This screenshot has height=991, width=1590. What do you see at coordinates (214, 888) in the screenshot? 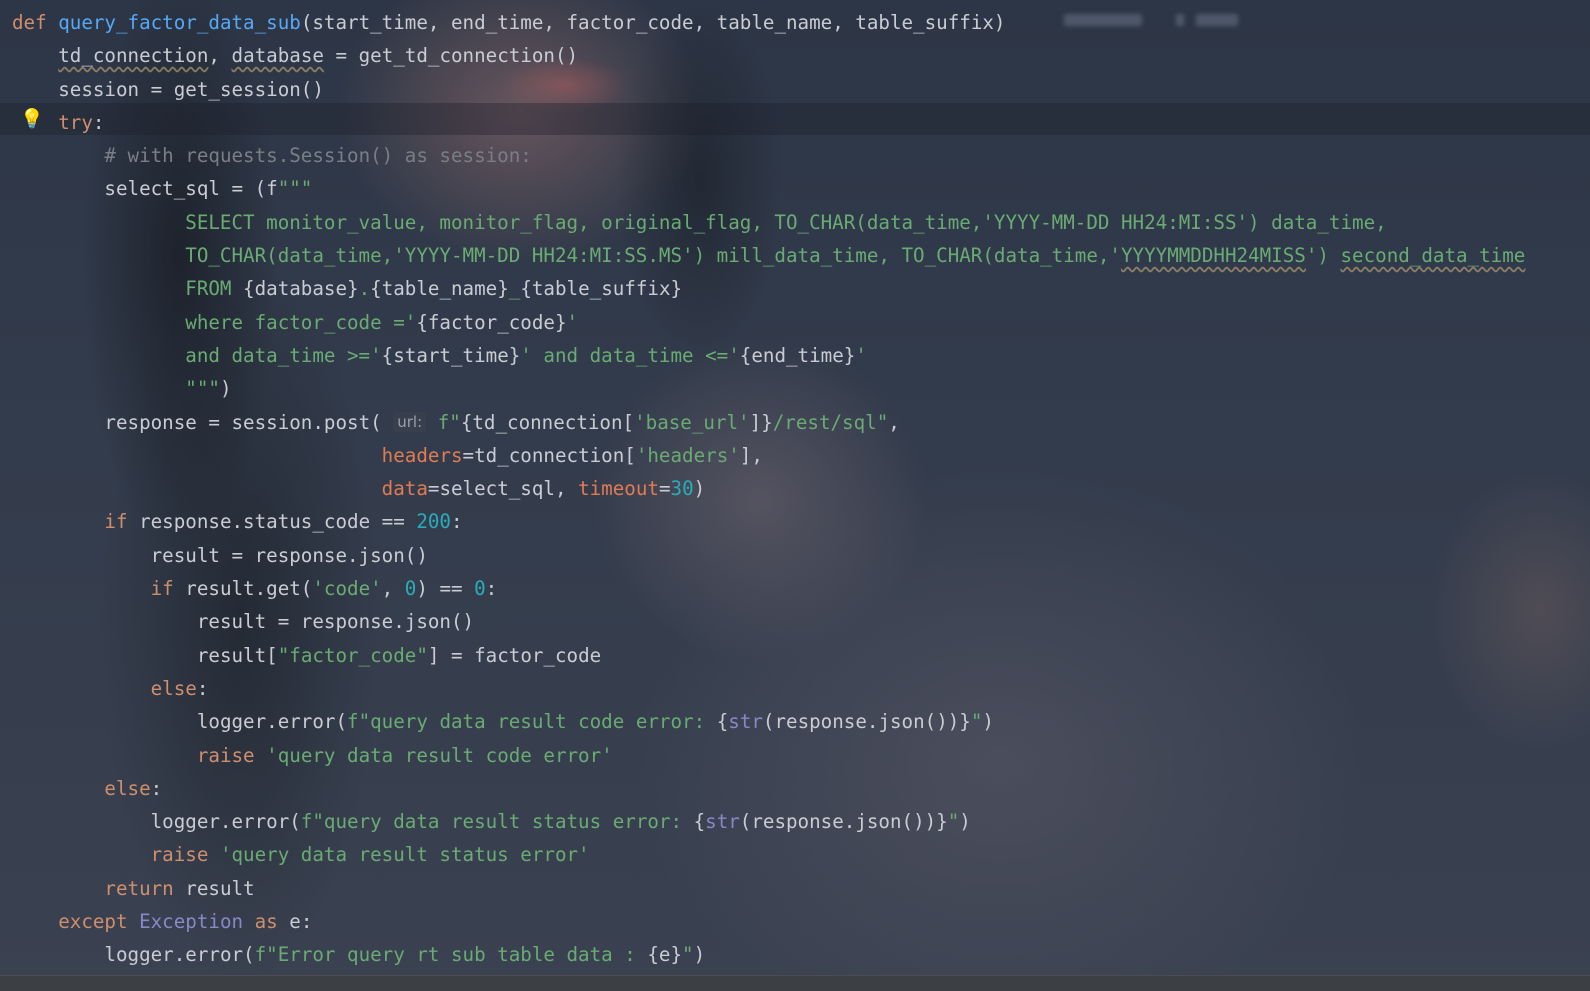
I see `code-text: result` at bounding box center [214, 888].